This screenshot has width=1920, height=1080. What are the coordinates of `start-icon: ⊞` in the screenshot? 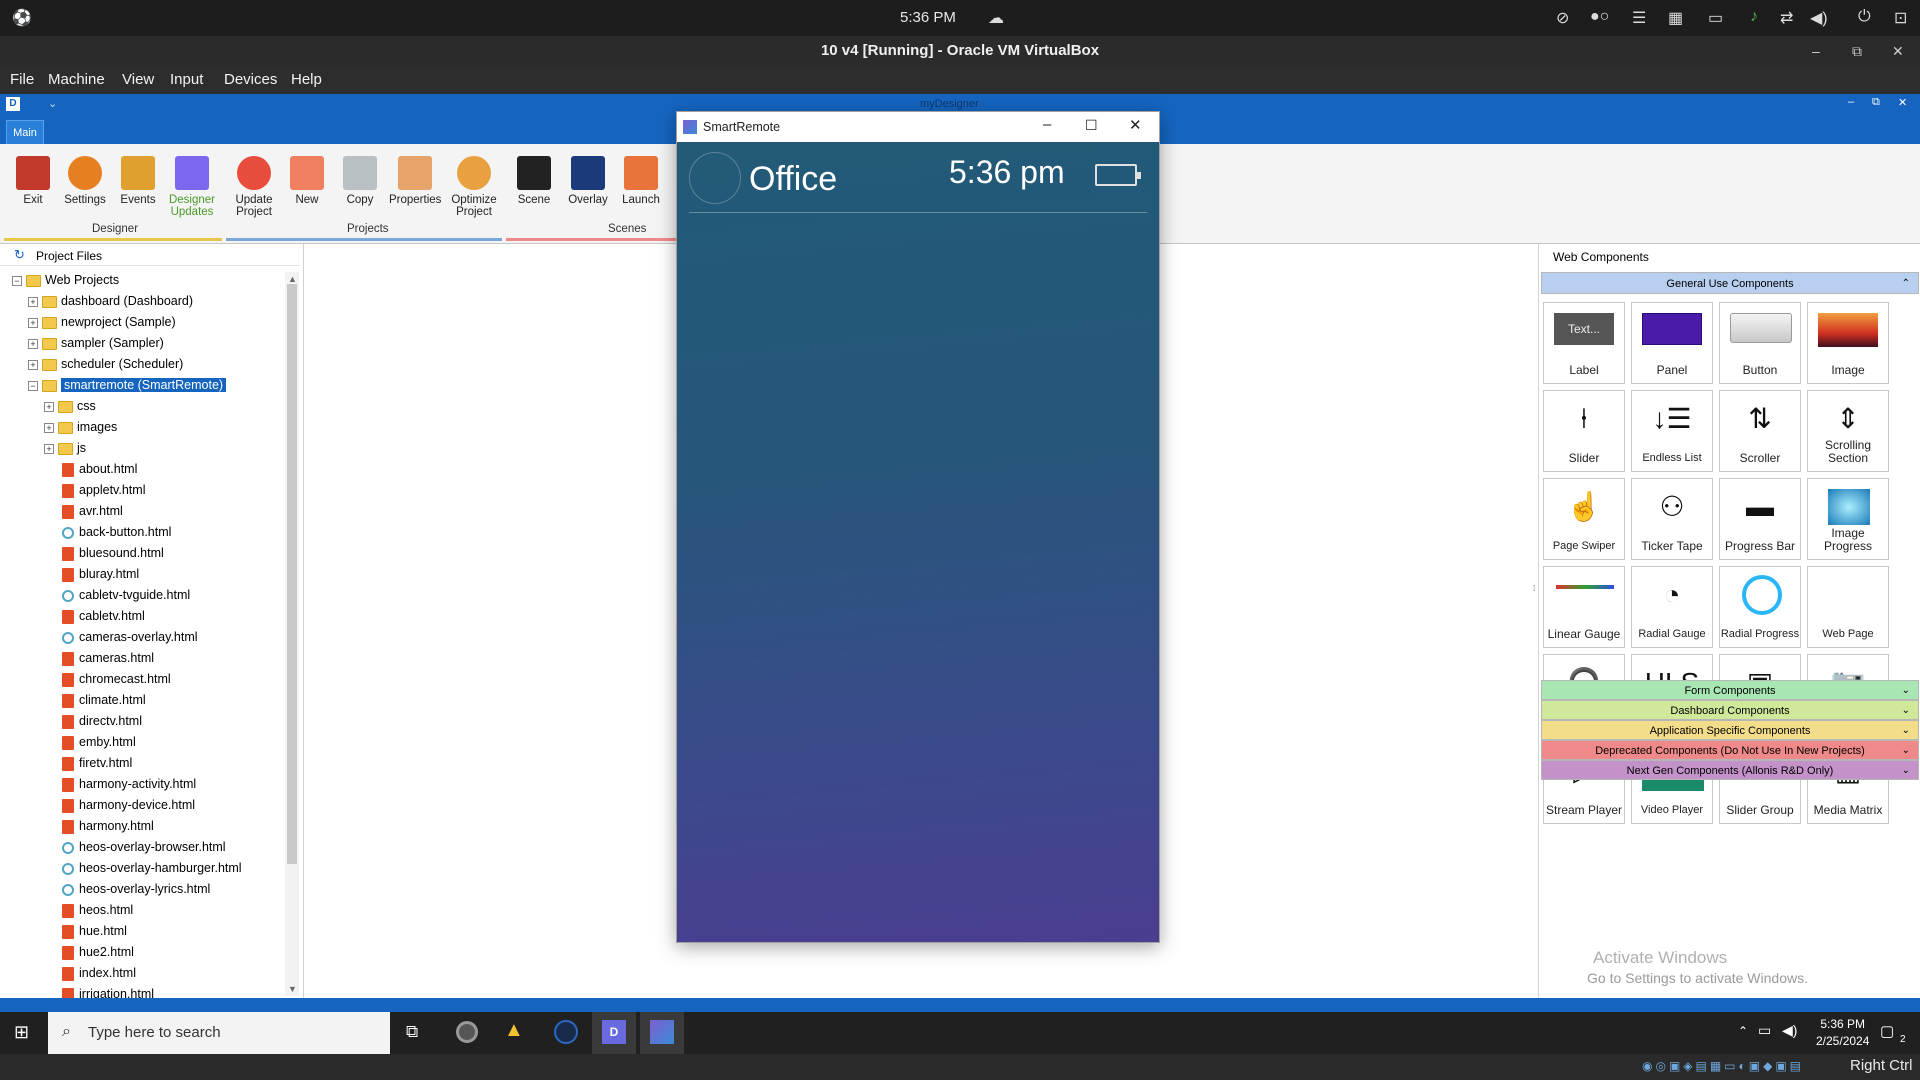 It's located at (21, 1032).